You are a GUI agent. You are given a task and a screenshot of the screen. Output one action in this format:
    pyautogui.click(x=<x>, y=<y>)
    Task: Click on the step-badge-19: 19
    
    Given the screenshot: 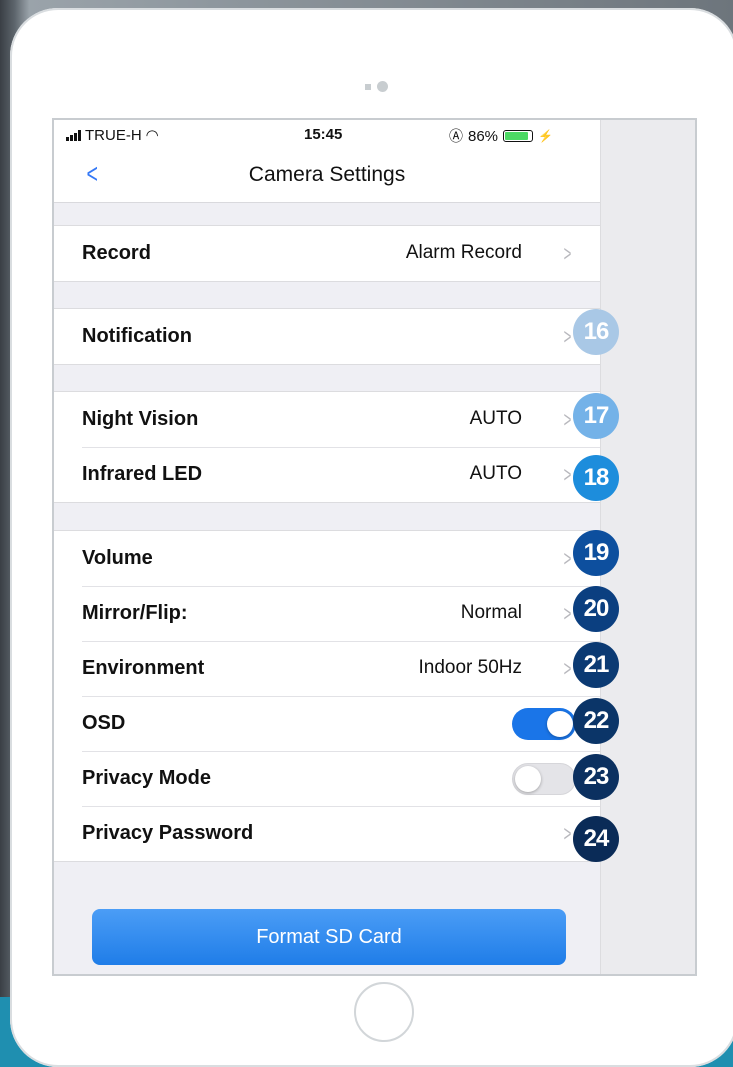 What is the action you would take?
    pyautogui.click(x=596, y=553)
    